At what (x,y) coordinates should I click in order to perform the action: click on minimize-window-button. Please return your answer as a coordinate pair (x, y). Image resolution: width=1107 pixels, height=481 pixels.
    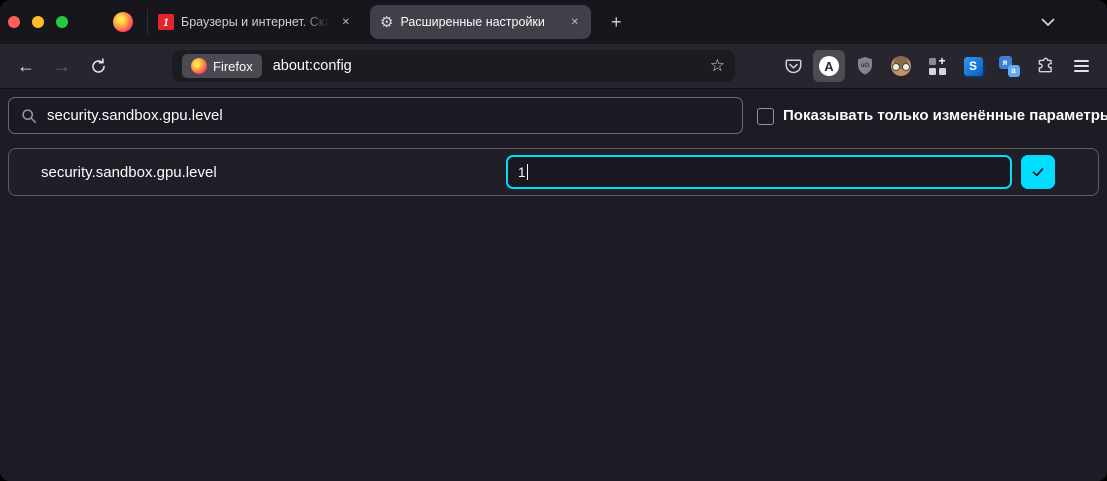
    Looking at the image, I should click on (38, 22).